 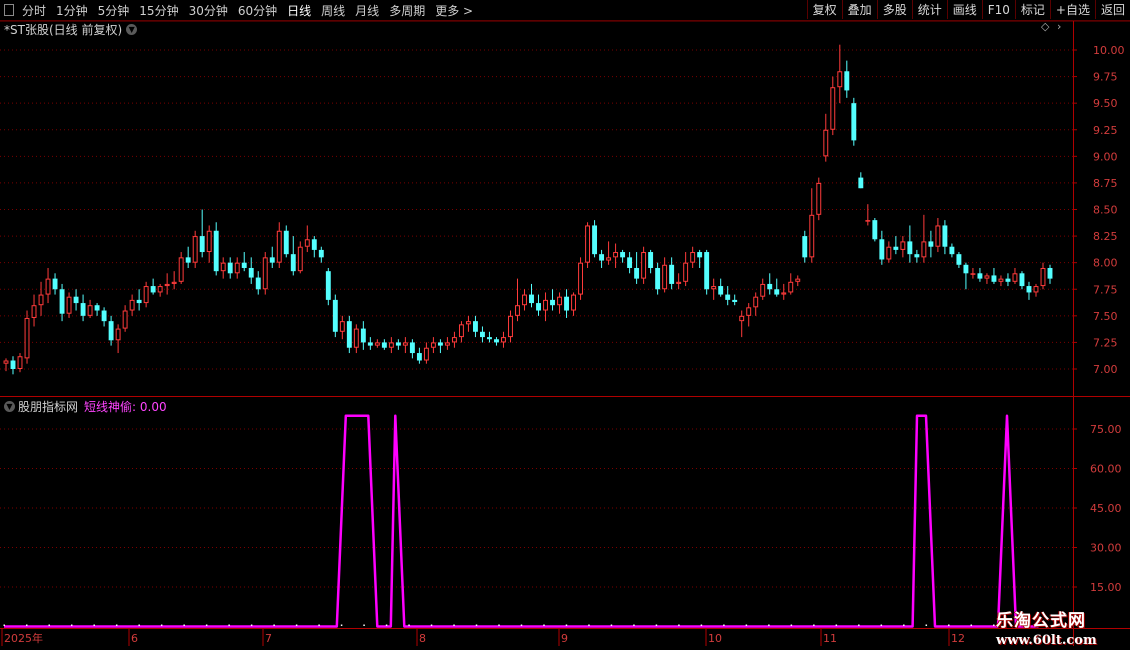 What do you see at coordinates (1041, 621) in the screenshot?
I see `watermark-title: 乐淘公式网` at bounding box center [1041, 621].